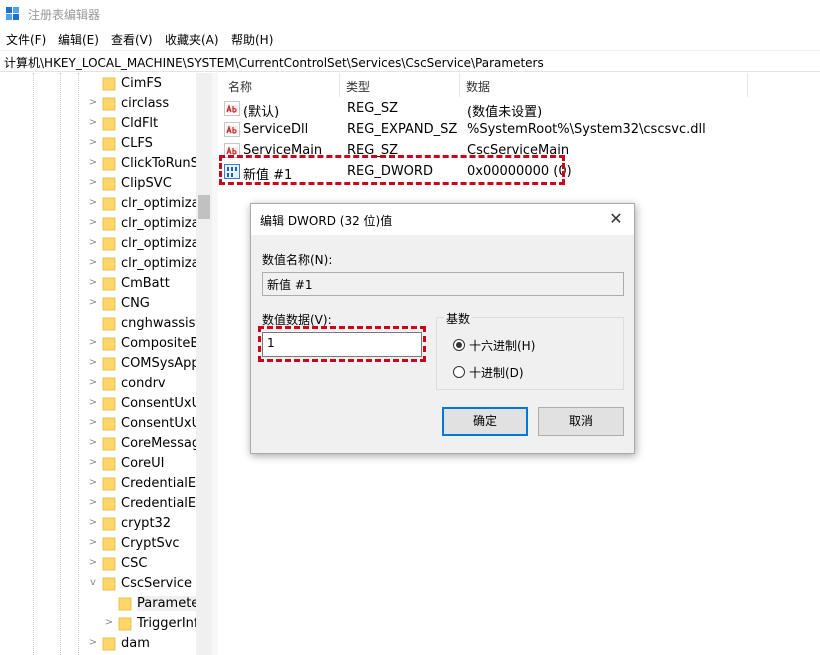 The width and height of the screenshot is (820, 655). What do you see at coordinates (171, 603) in the screenshot?
I see `tree-item-label: Parameter` at bounding box center [171, 603].